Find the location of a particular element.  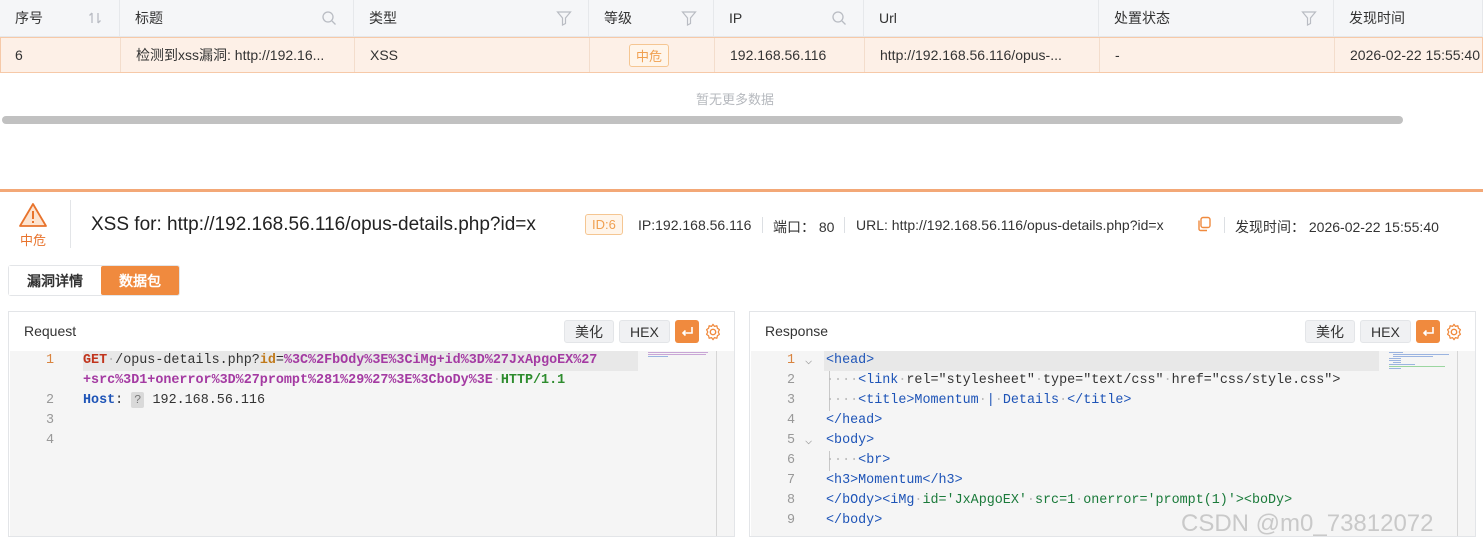

detail-ip: IP:192.168.56.116 is located at coordinates (695, 225).